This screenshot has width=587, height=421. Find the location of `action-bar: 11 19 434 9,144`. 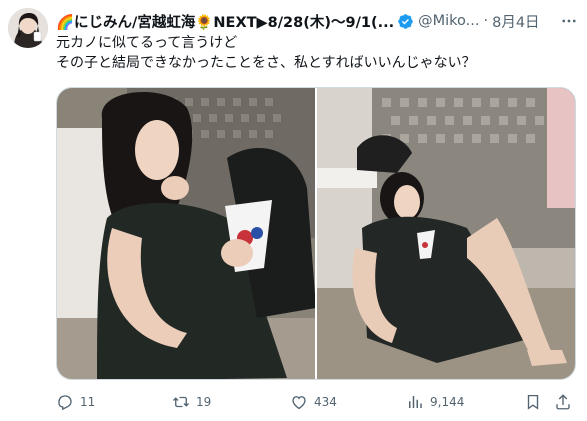

action-bar: 11 19 434 9,144 is located at coordinates (316, 402).